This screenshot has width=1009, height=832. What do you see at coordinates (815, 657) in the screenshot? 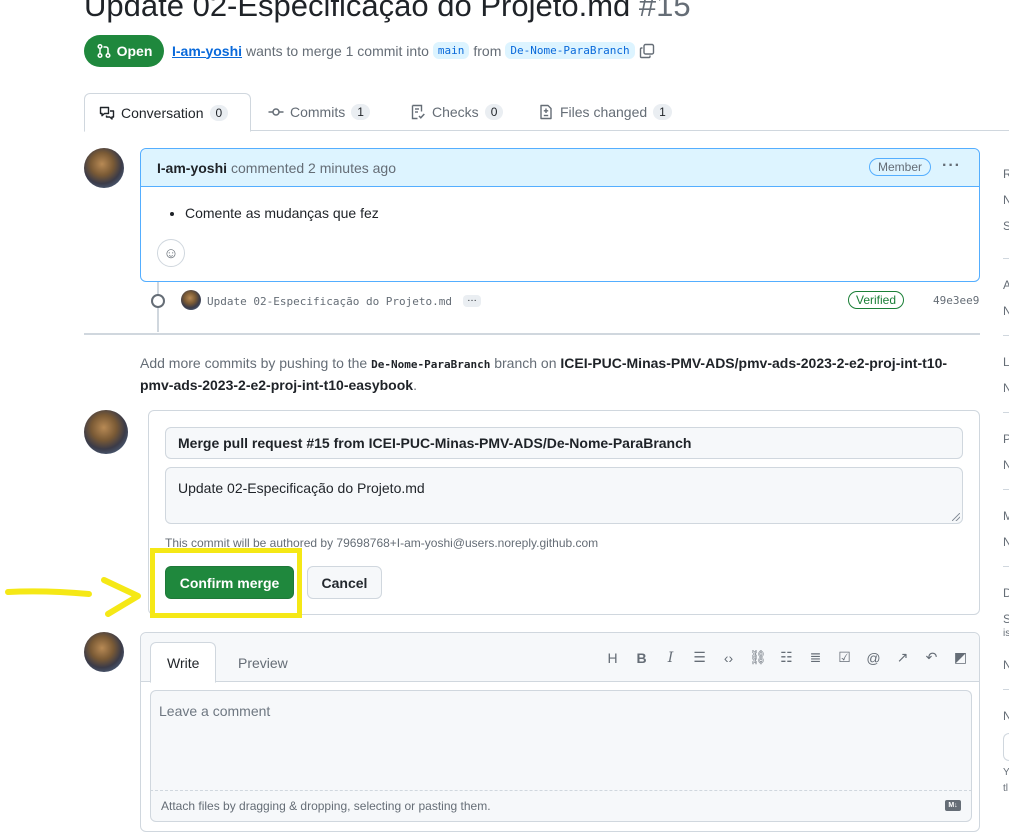
I see `ordered-list-icon: ≣` at bounding box center [815, 657].